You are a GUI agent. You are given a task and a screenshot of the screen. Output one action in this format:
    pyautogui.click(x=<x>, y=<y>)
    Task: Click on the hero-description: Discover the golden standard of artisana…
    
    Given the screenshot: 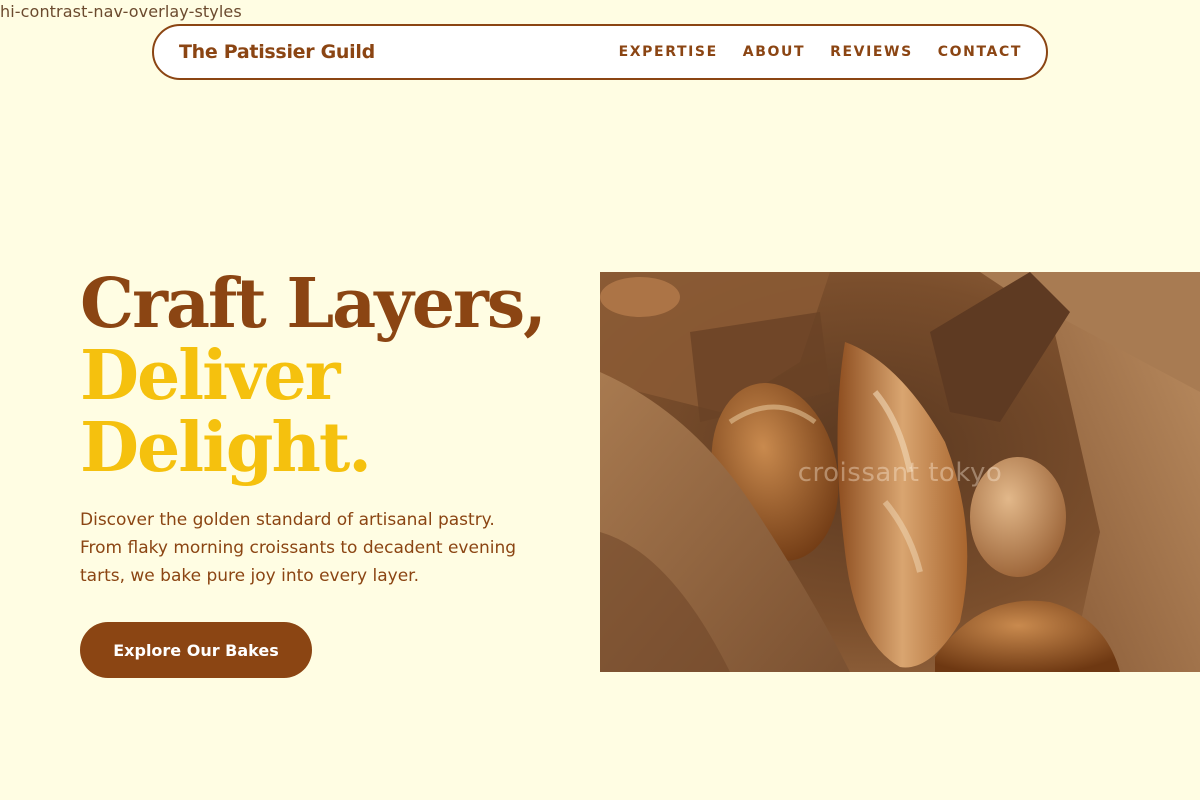 What is the action you would take?
    pyautogui.click(x=298, y=548)
    